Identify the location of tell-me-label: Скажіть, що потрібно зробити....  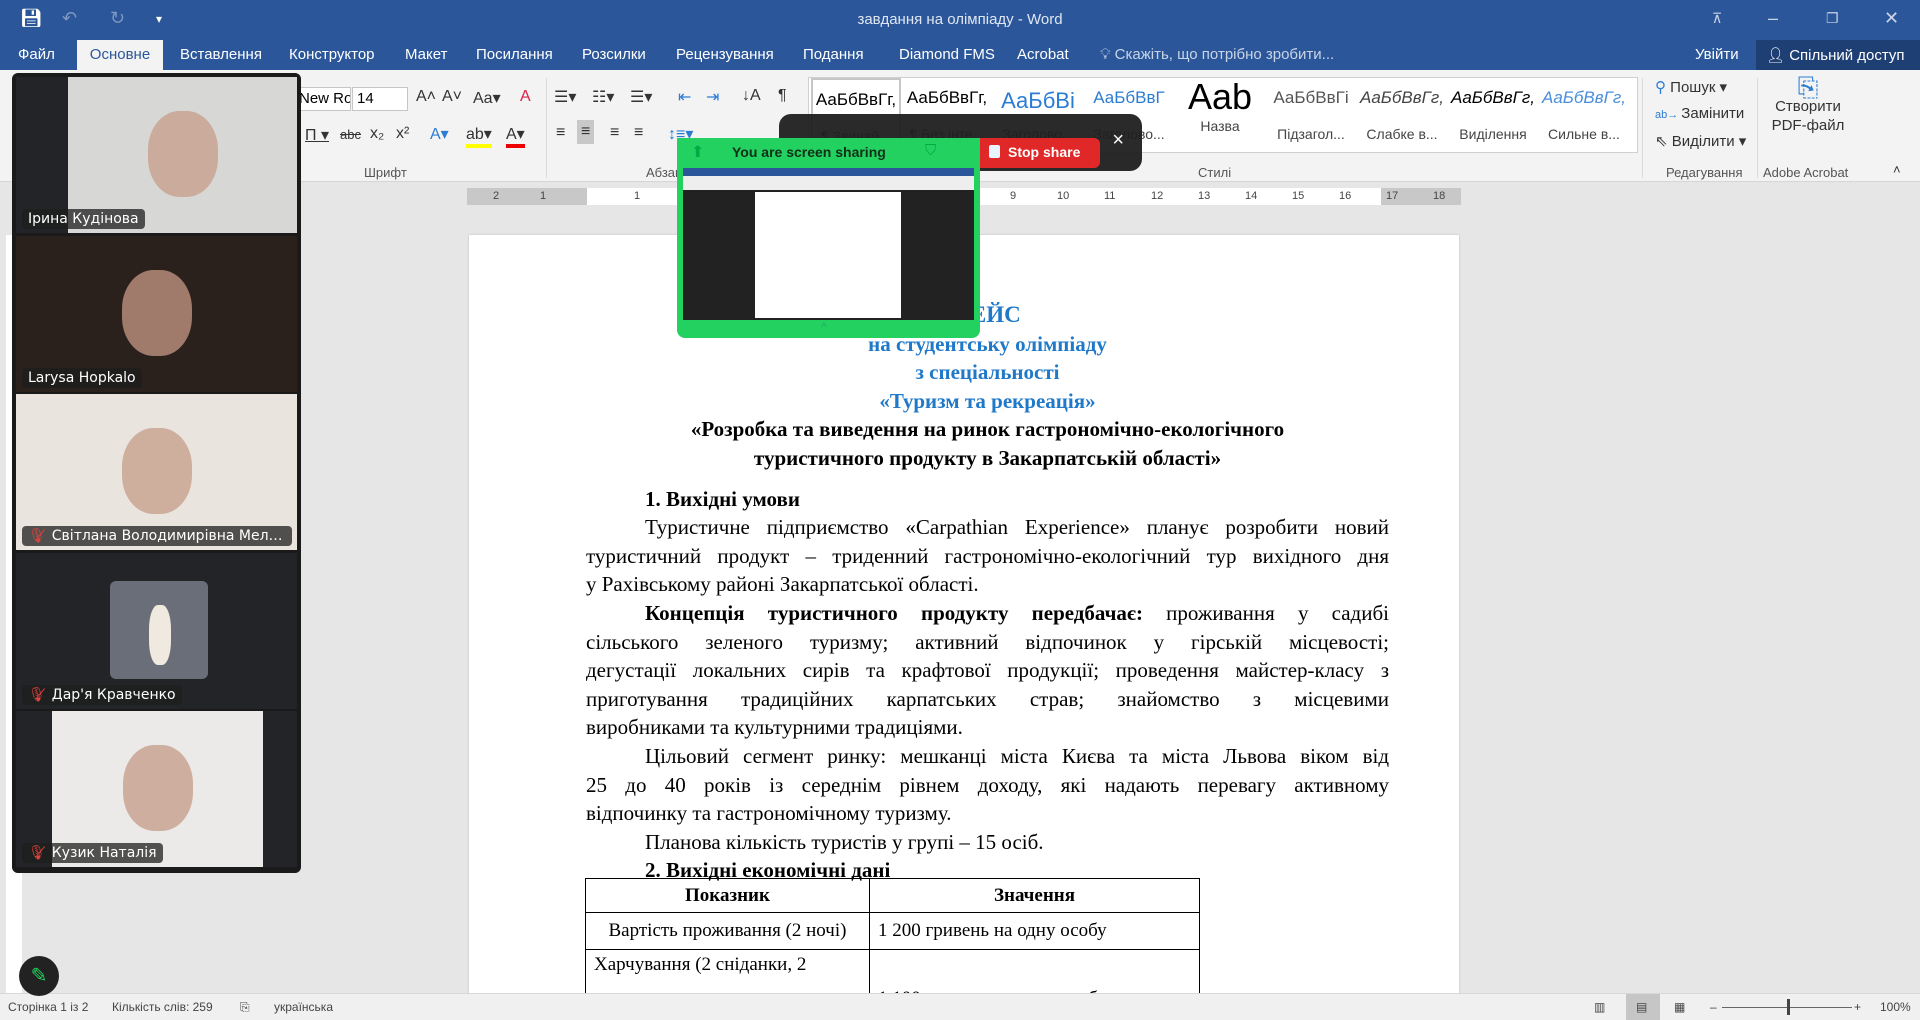
(1224, 54).